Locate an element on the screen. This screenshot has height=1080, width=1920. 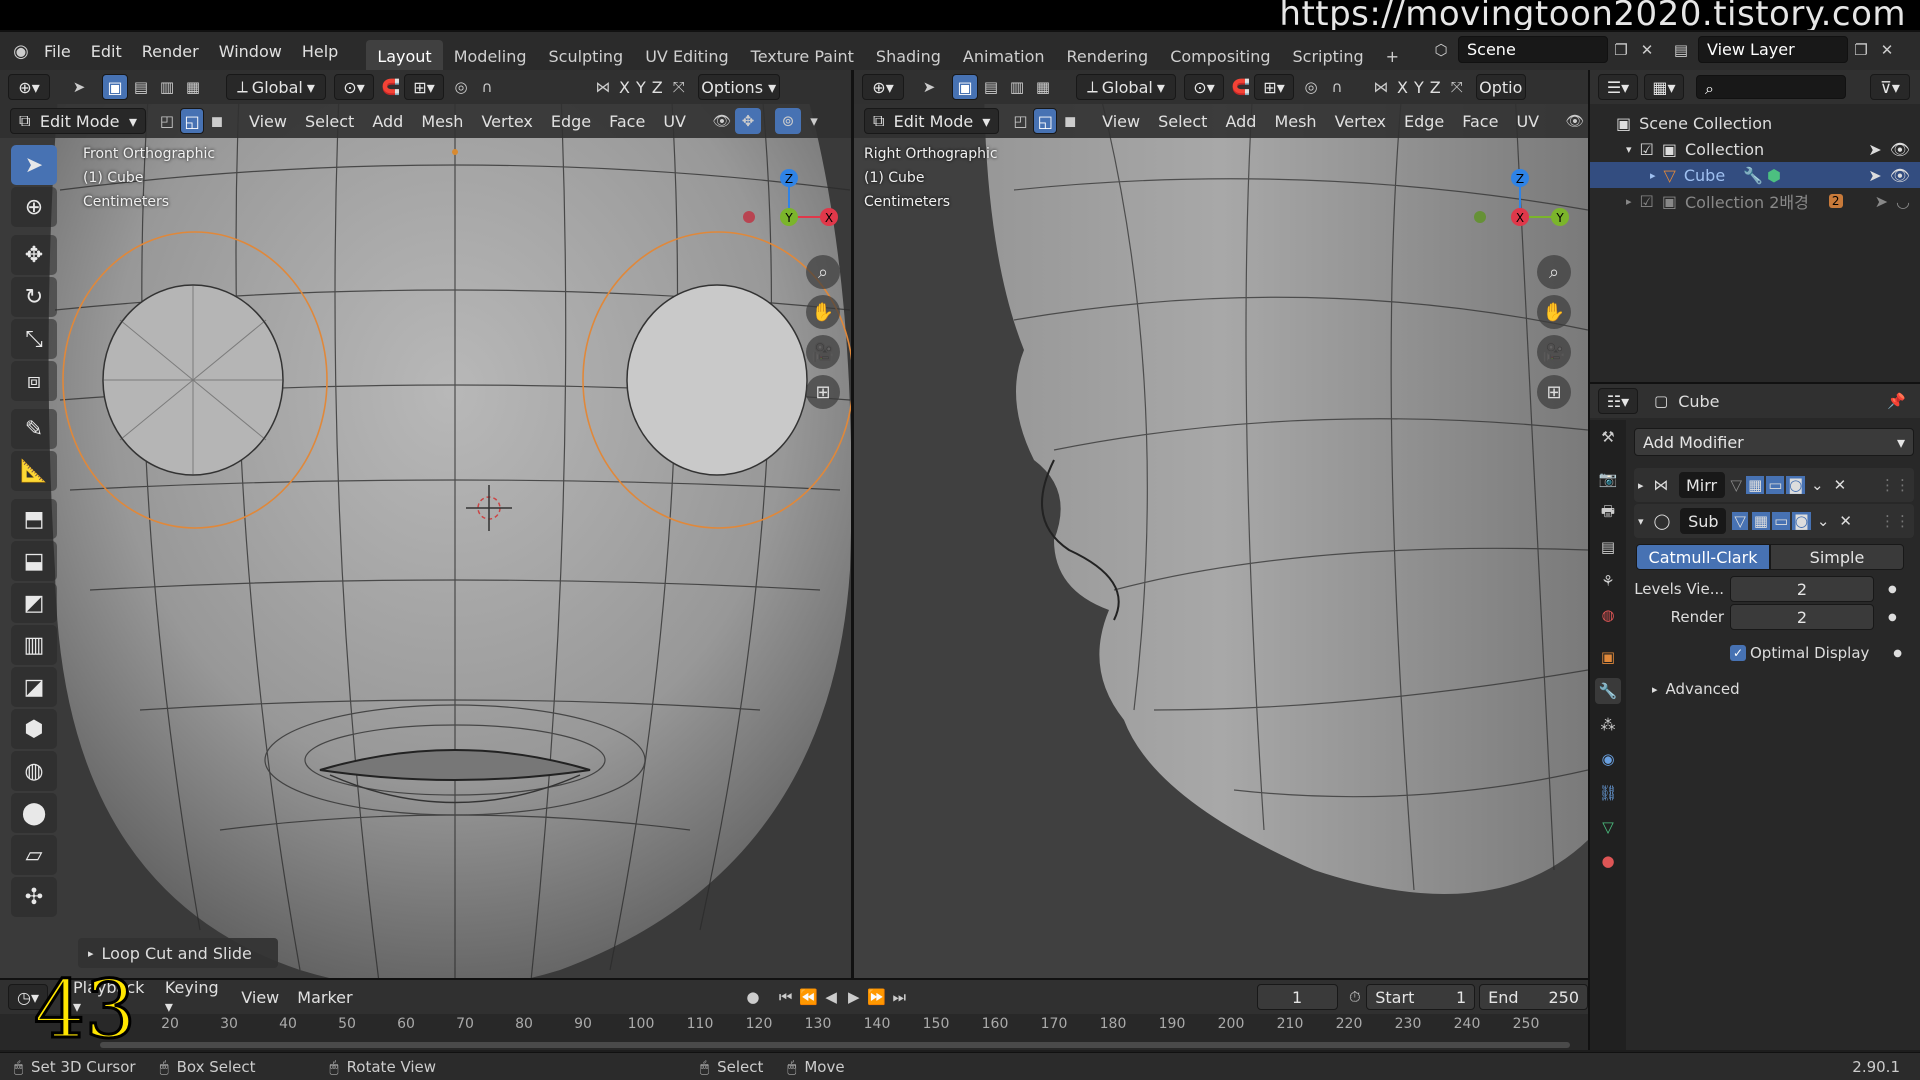
expand-arrow-icon: ▾ is located at coordinates (1629, 149).